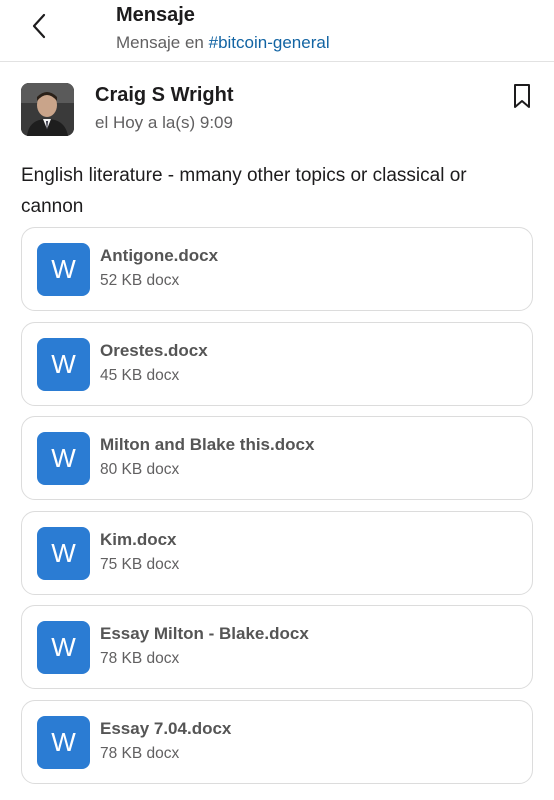  I want to click on bookmark-button, so click(522, 96).